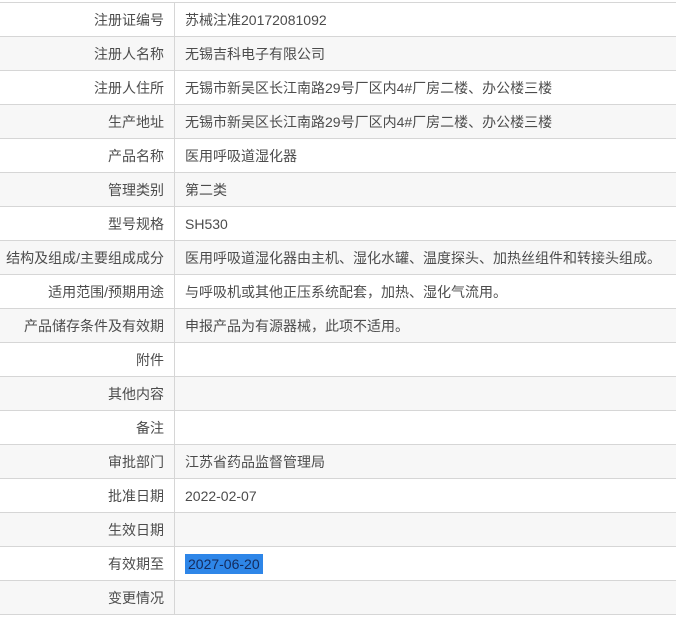 This screenshot has width=676, height=618. I want to click on row-label: 审批部门, so click(87, 461).